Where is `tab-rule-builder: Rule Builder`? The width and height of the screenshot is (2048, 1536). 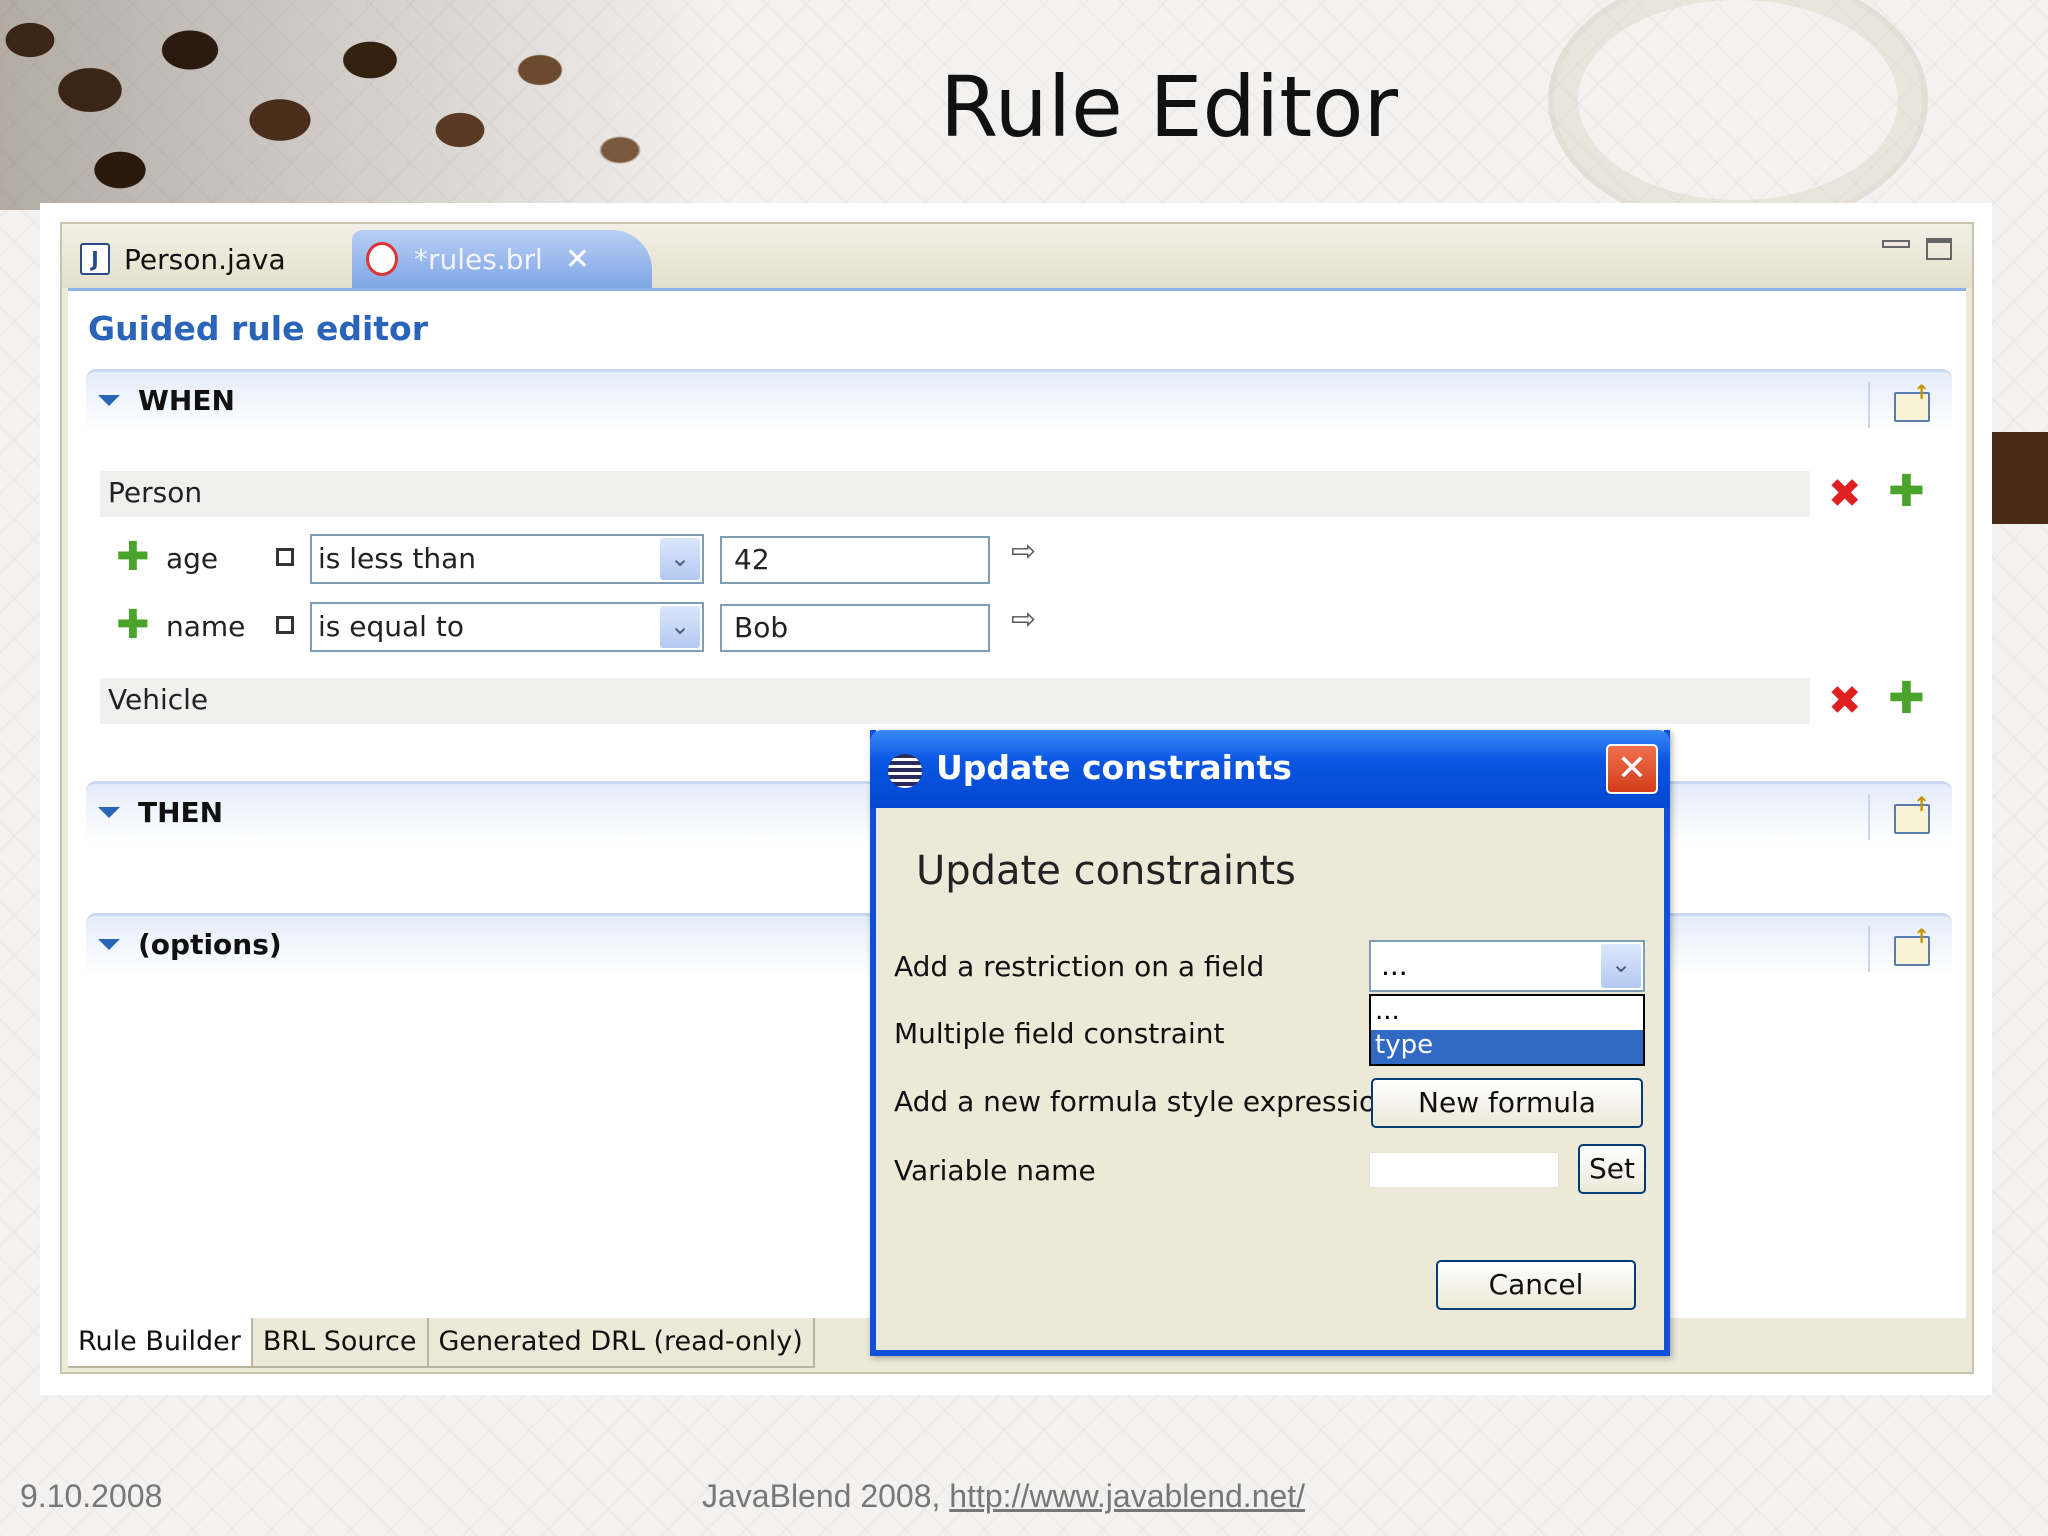
tab-rule-builder: Rule Builder is located at coordinates (160, 1343).